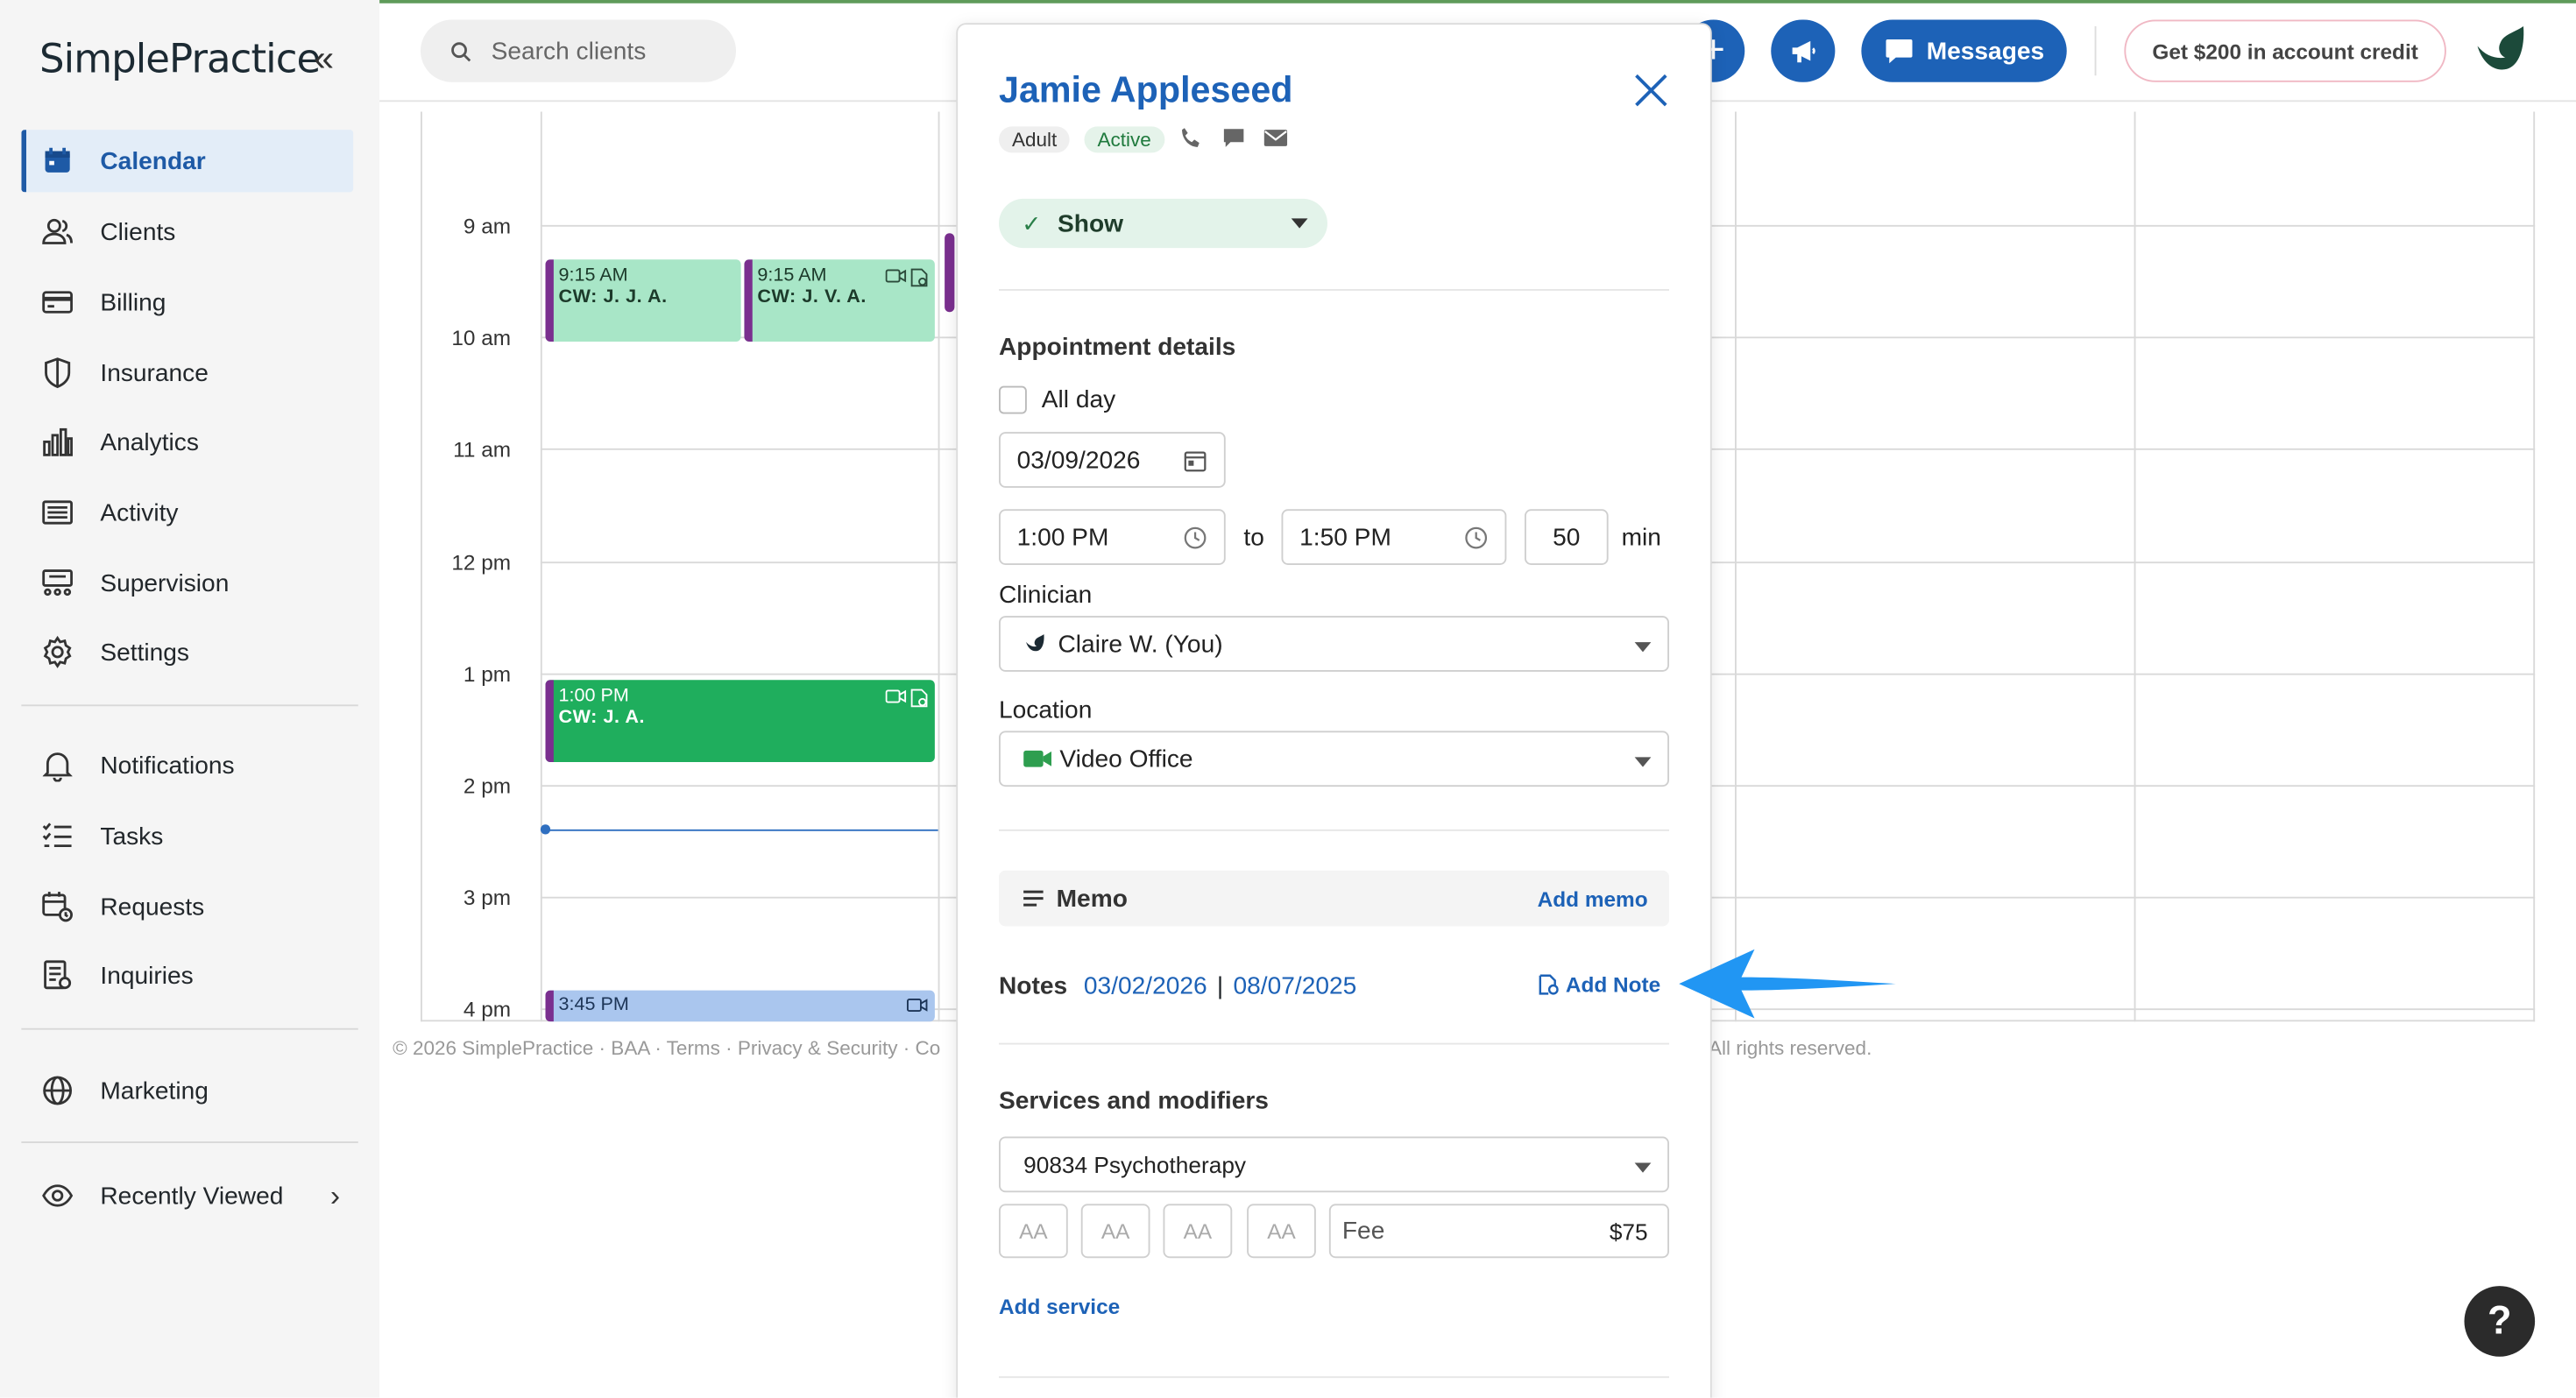 This screenshot has height=1398, width=2576. What do you see at coordinates (481, 337) in the screenshot?
I see `time-label: 10 am` at bounding box center [481, 337].